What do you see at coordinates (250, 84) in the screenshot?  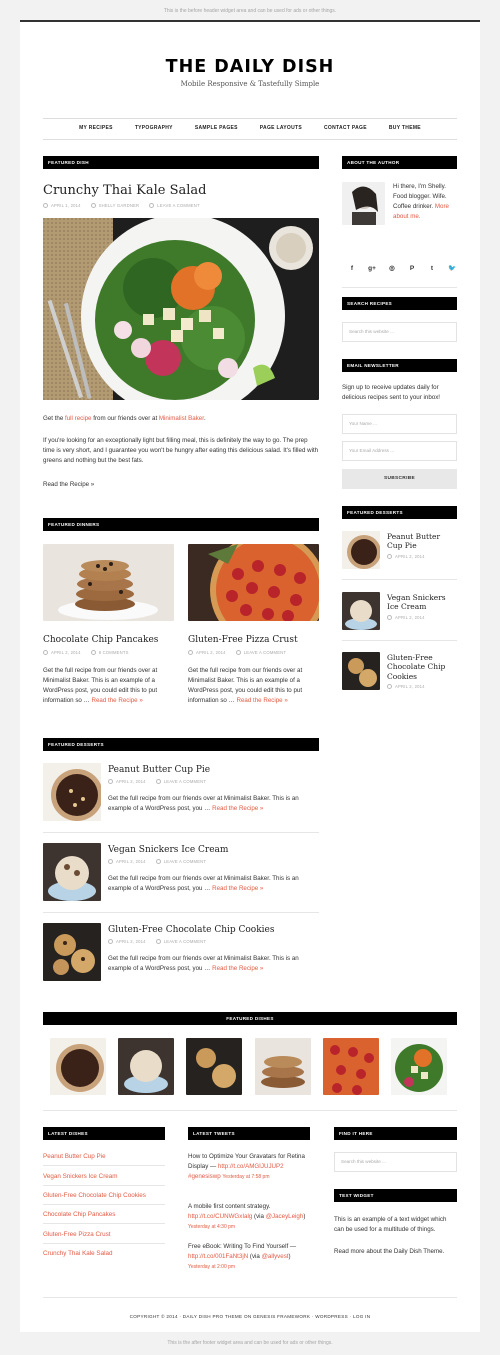 I see `site-description: Mobile Responsive & Tastefully Simple` at bounding box center [250, 84].